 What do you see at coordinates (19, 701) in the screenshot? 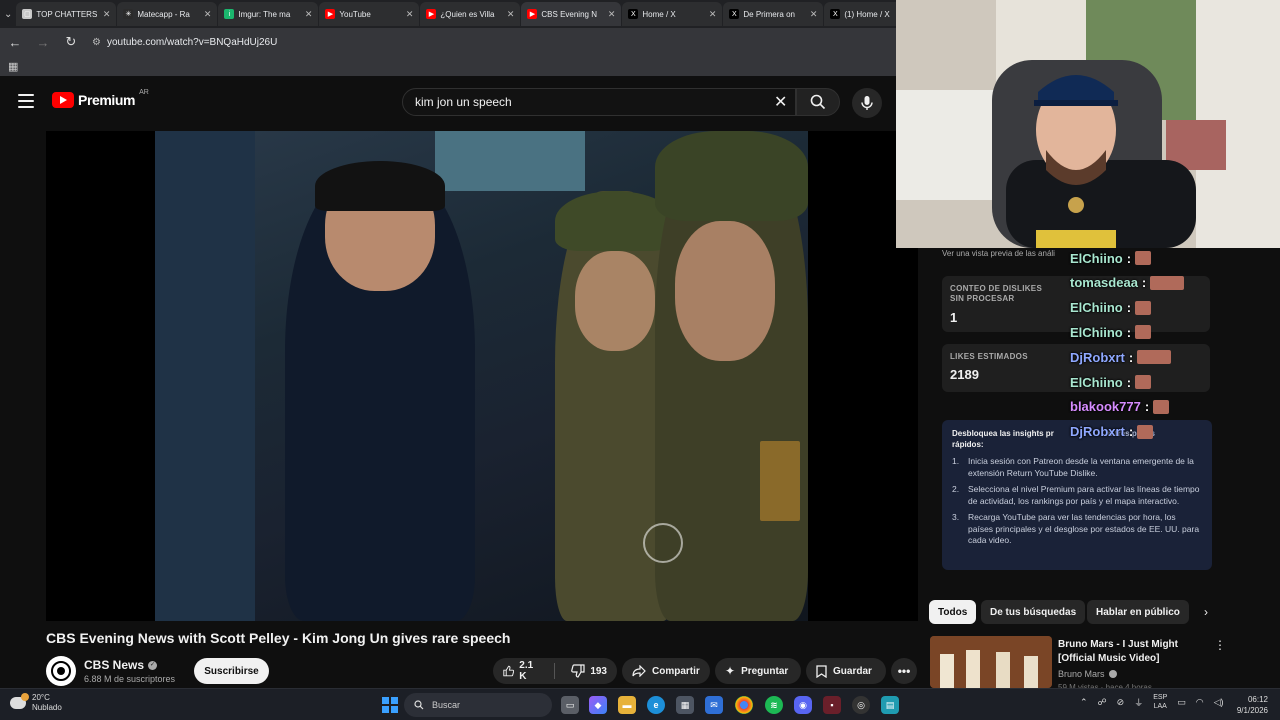
I see `weather-cloud-icon` at bounding box center [19, 701].